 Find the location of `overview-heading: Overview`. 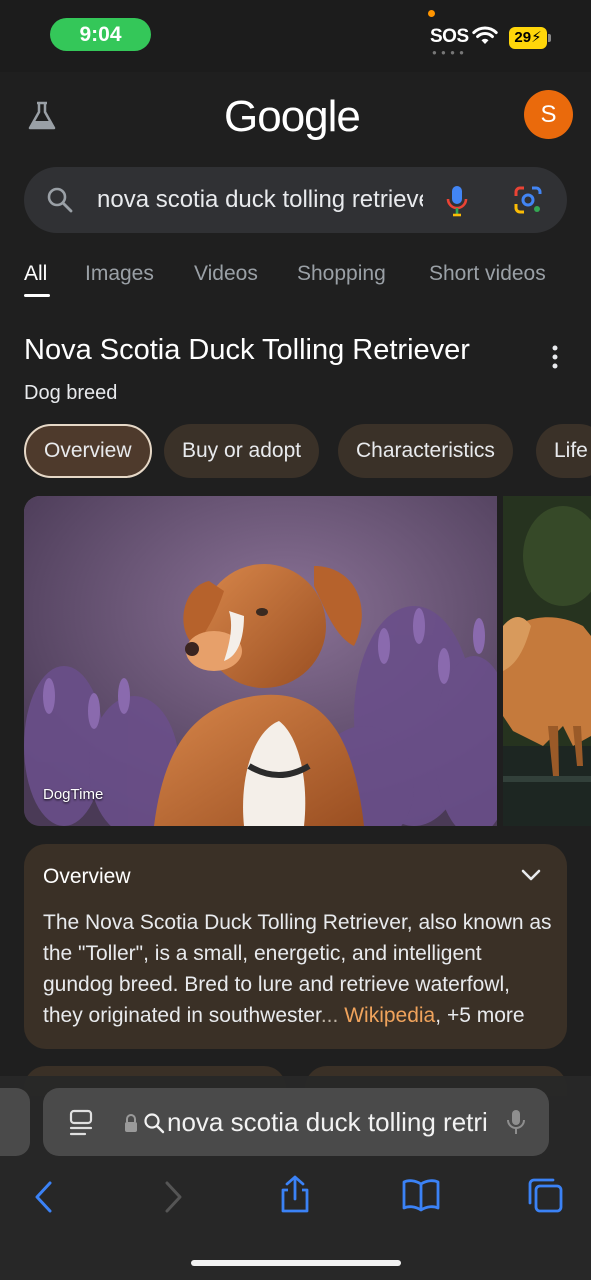

overview-heading: Overview is located at coordinates (87, 876).